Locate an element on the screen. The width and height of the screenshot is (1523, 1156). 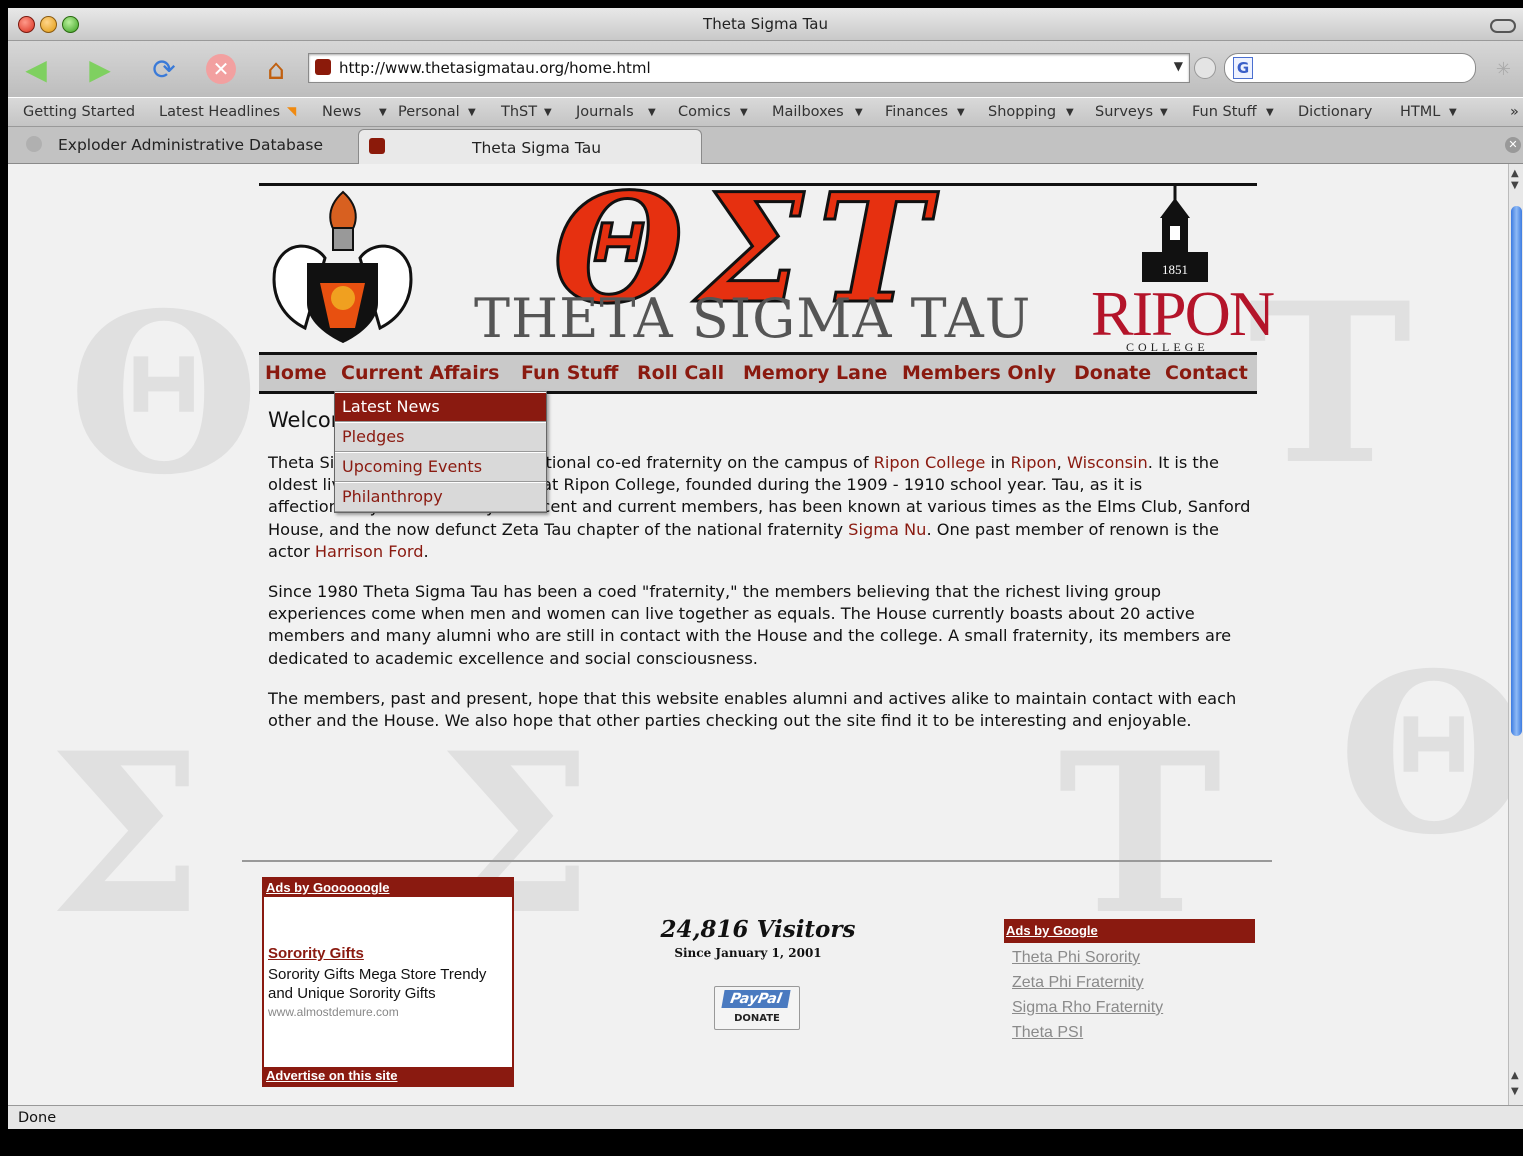
tab-theta-sigma-tau: Theta Sigma Tau is located at coordinates (530, 146).